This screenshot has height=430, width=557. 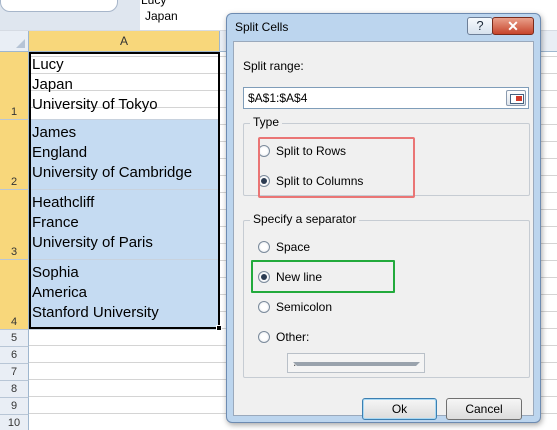 I want to click on formula-content: Lucy Japan, so click(x=159, y=12).